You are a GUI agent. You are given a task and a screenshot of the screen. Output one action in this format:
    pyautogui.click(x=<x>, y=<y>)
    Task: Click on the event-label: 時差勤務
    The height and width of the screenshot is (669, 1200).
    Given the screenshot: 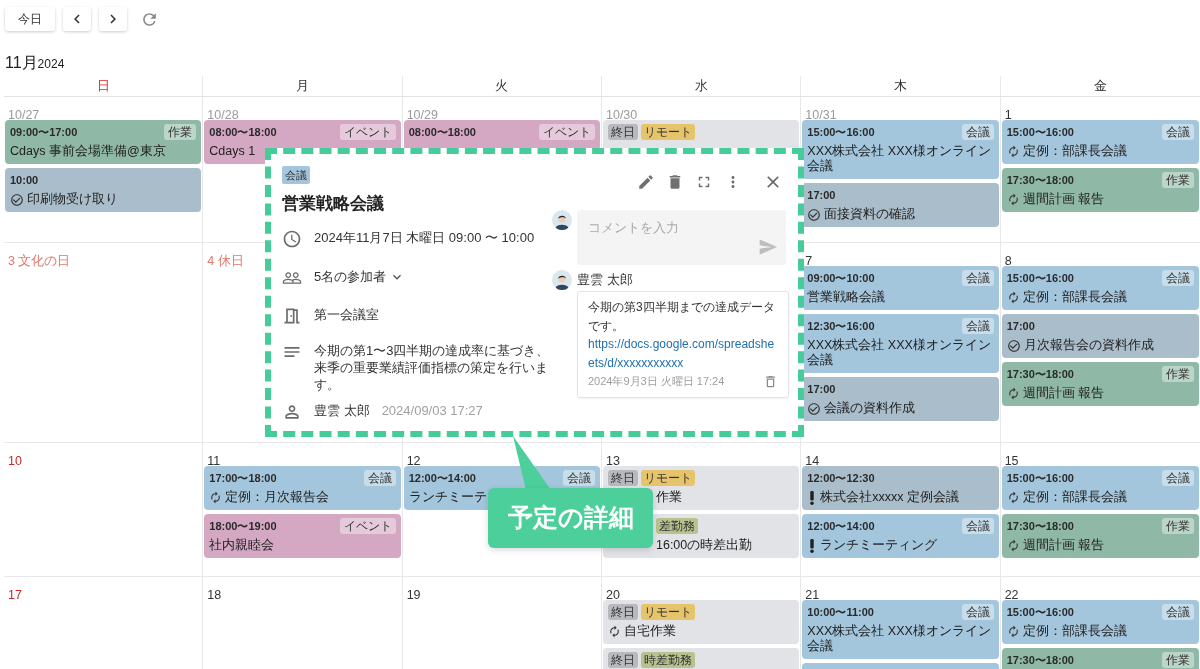 What is the action you would take?
    pyautogui.click(x=668, y=660)
    